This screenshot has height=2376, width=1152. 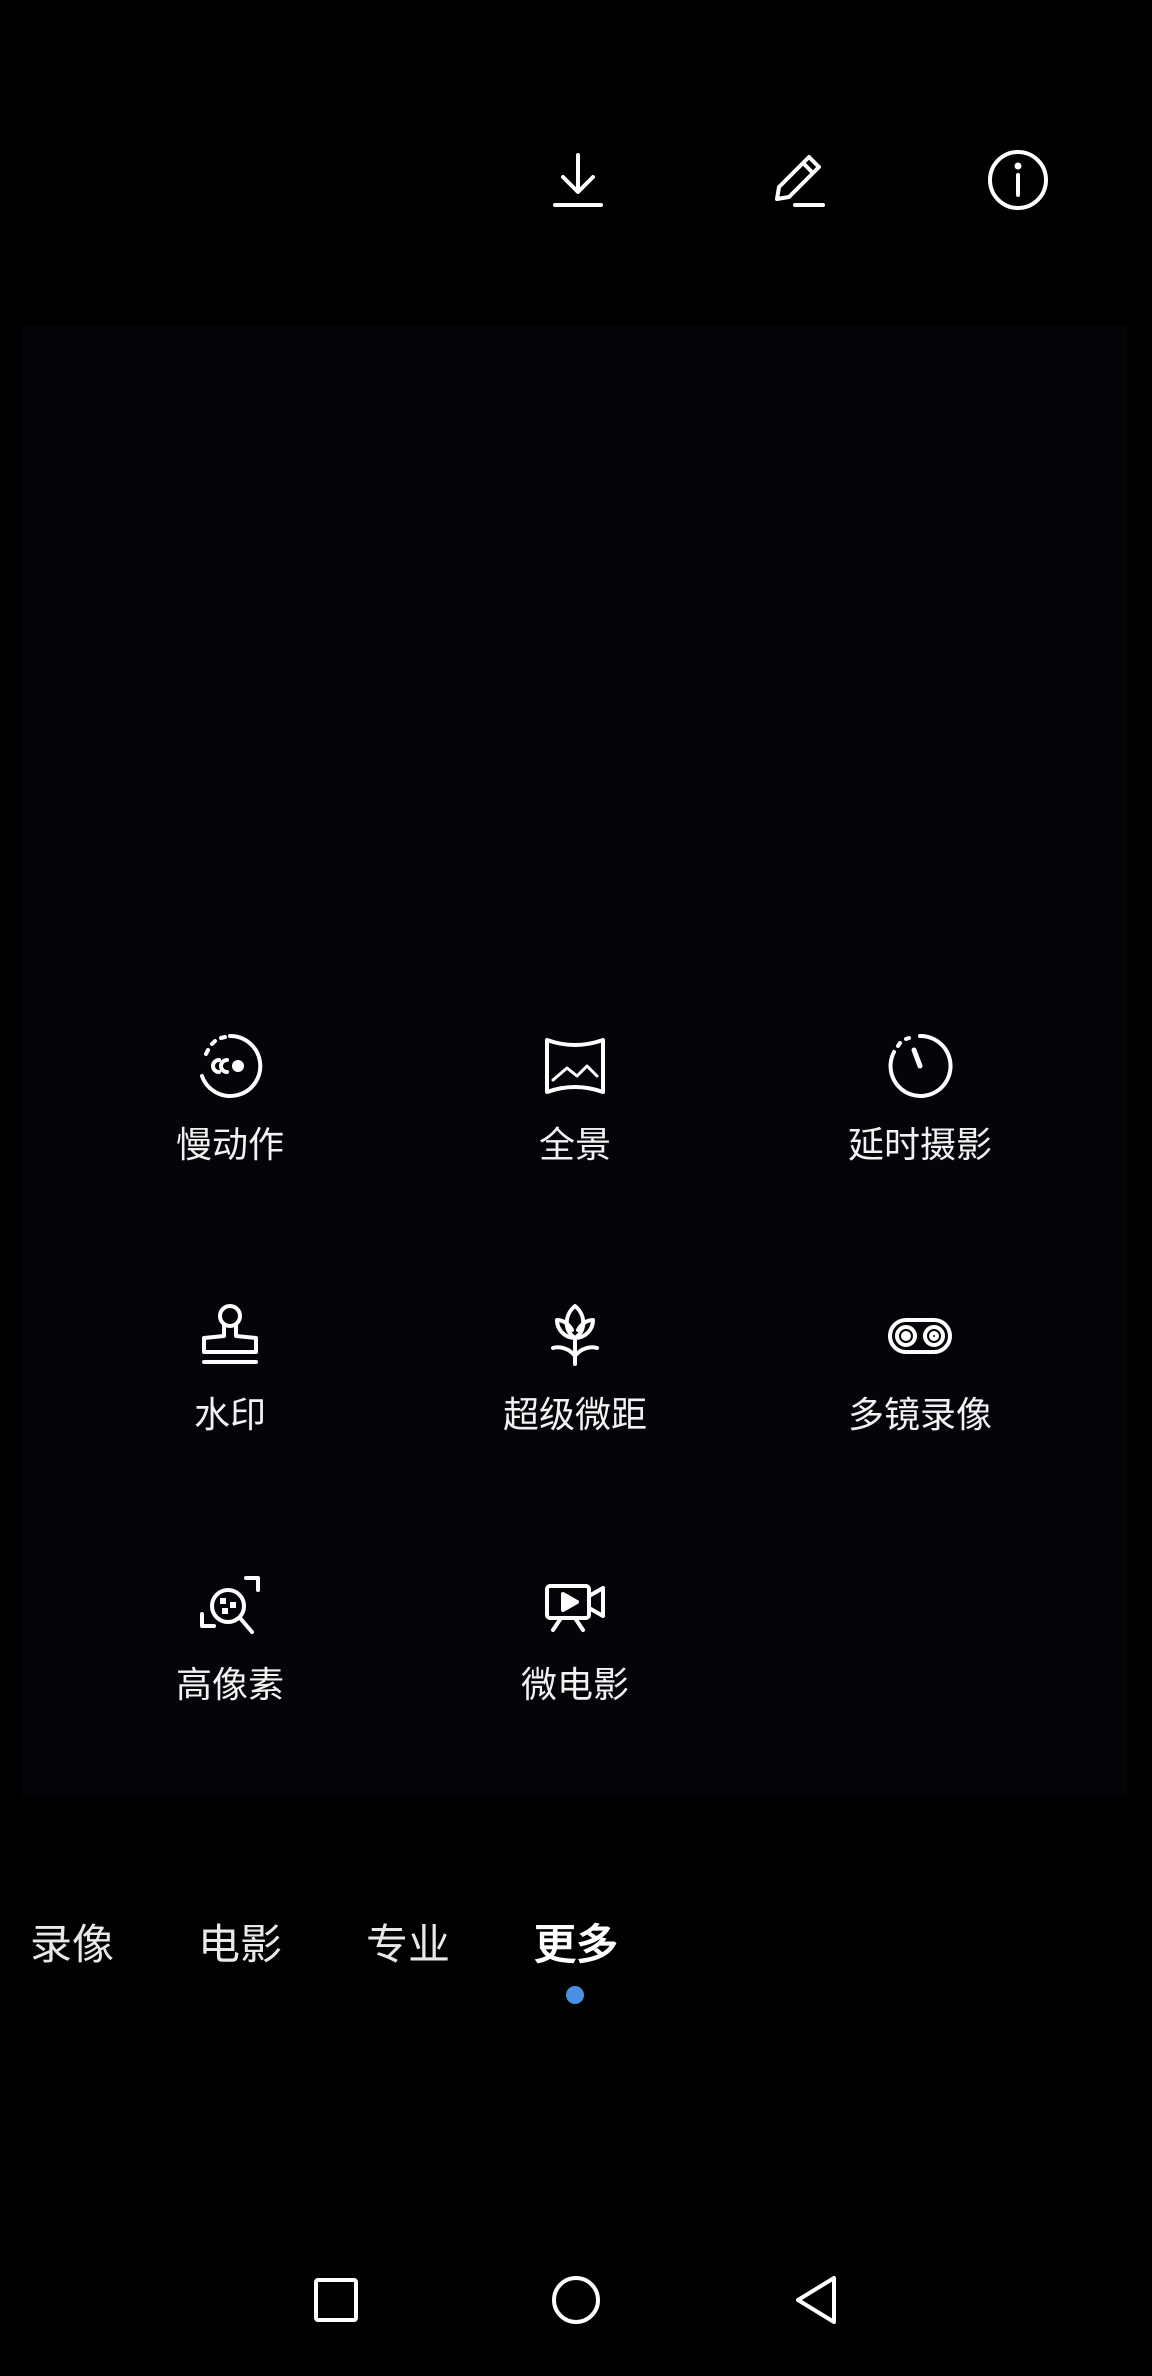 I want to click on mode-label: 超级微距, so click(x=574, y=1415).